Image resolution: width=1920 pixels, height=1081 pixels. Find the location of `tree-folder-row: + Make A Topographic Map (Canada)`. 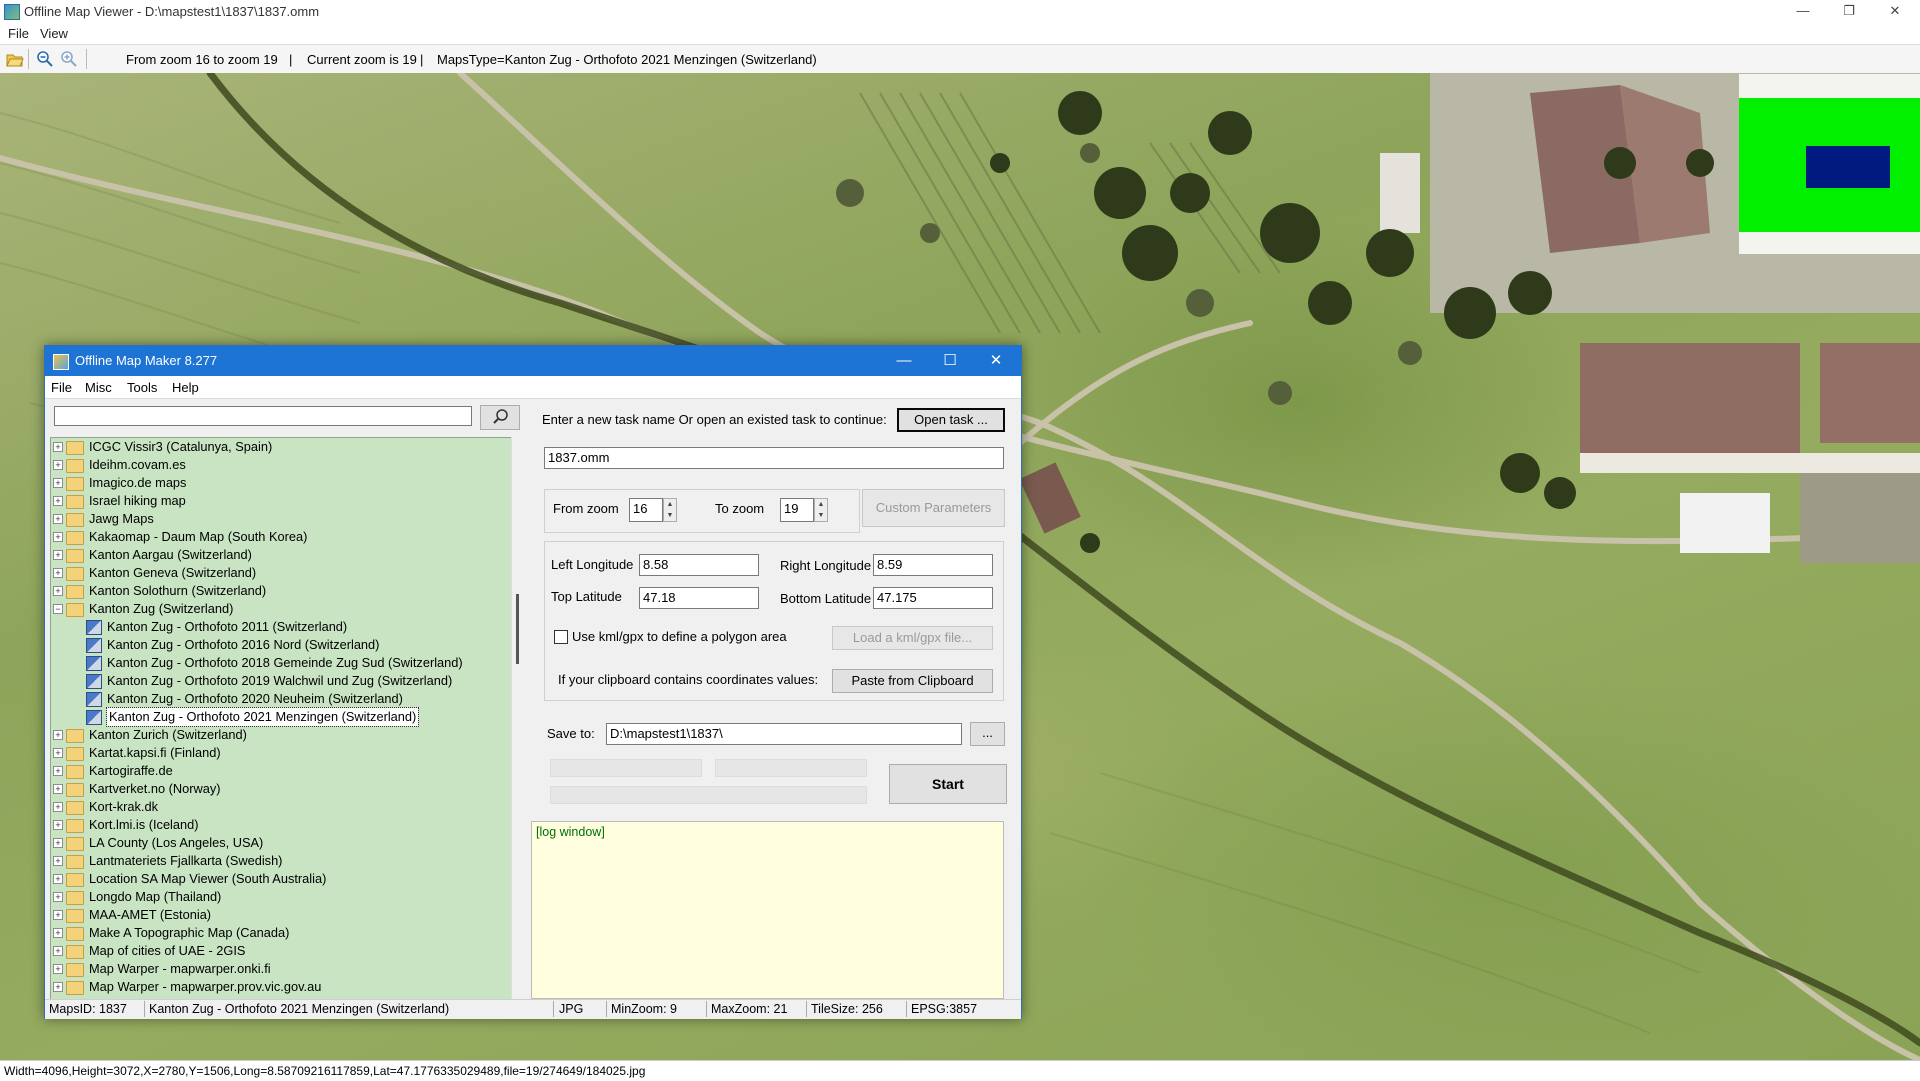

tree-folder-row: + Make A Topographic Map (Canada) is located at coordinates (281, 933).